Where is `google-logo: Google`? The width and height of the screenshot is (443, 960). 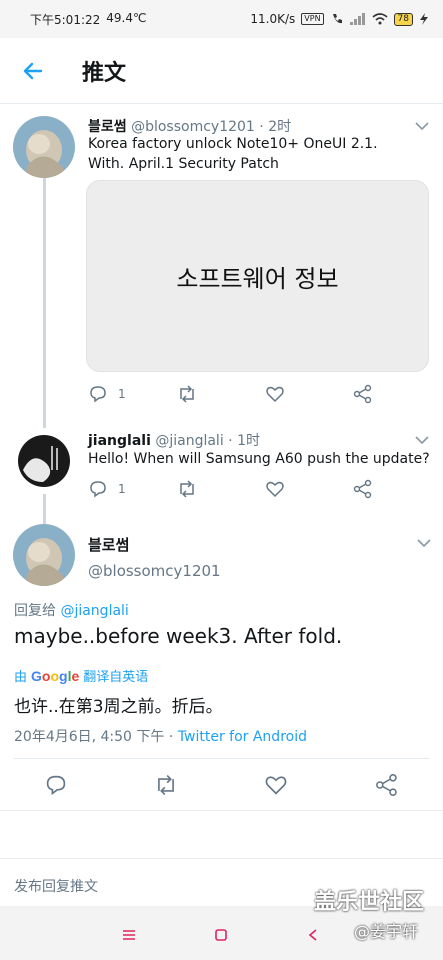 google-logo: Google is located at coordinates (55, 675).